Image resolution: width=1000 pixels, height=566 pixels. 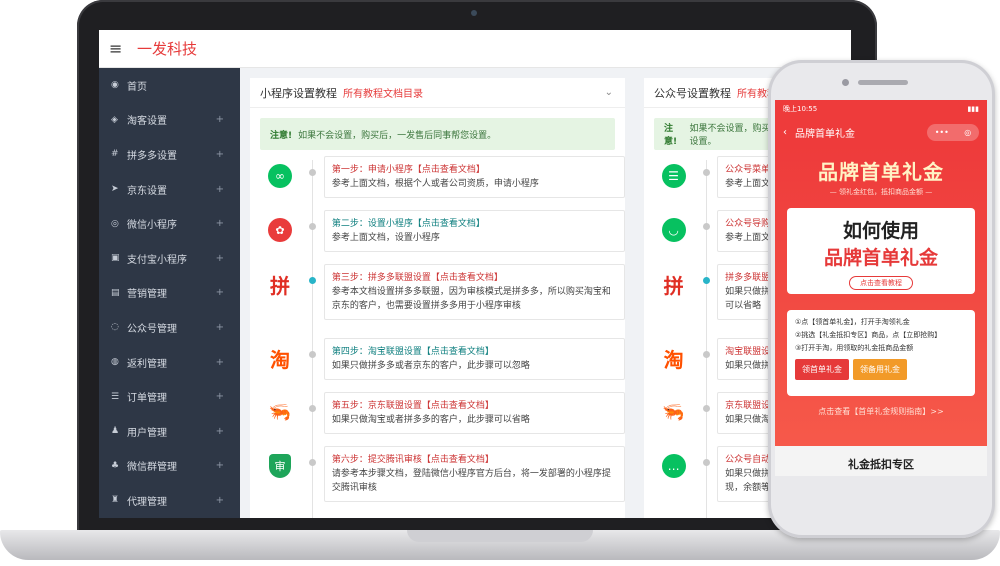 I want to click on share-icon: ◈, so click(x=114, y=119).